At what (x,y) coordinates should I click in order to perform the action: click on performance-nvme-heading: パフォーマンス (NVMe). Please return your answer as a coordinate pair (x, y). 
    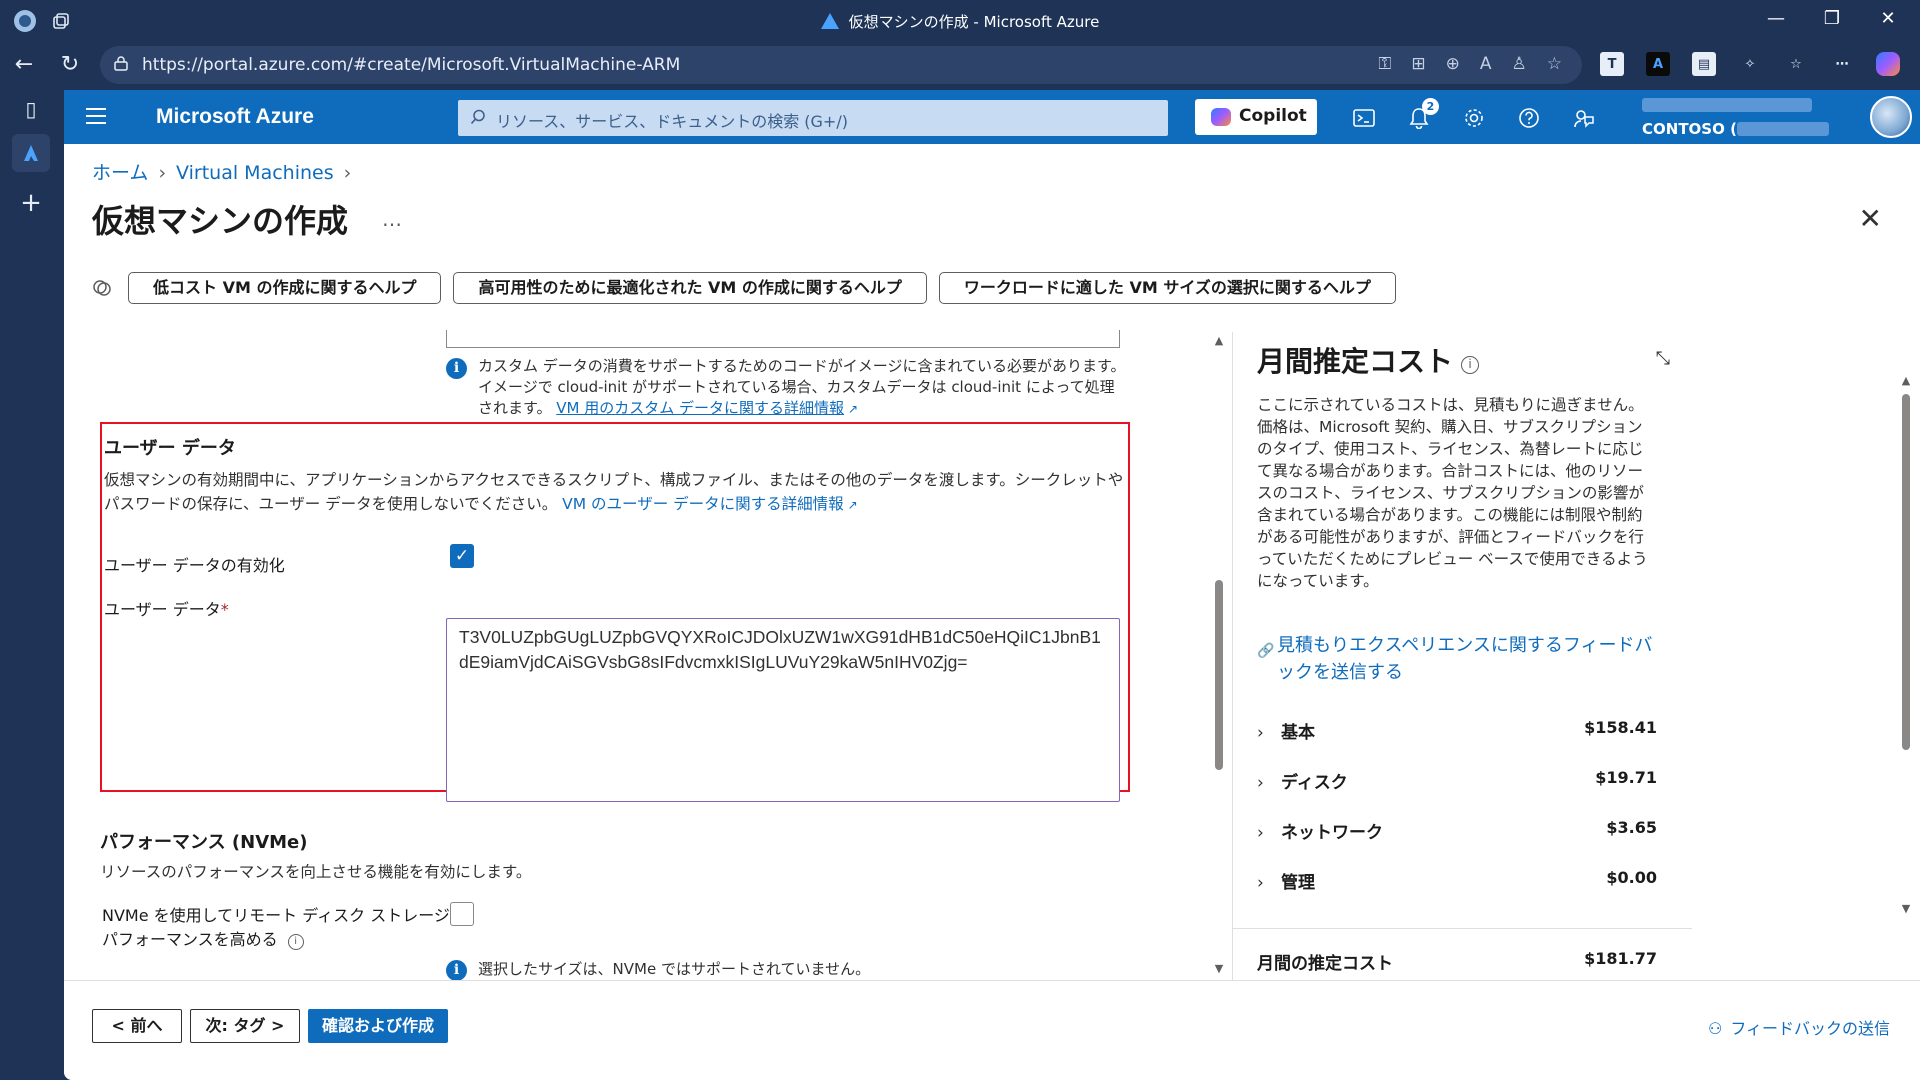
    Looking at the image, I should click on (204, 842).